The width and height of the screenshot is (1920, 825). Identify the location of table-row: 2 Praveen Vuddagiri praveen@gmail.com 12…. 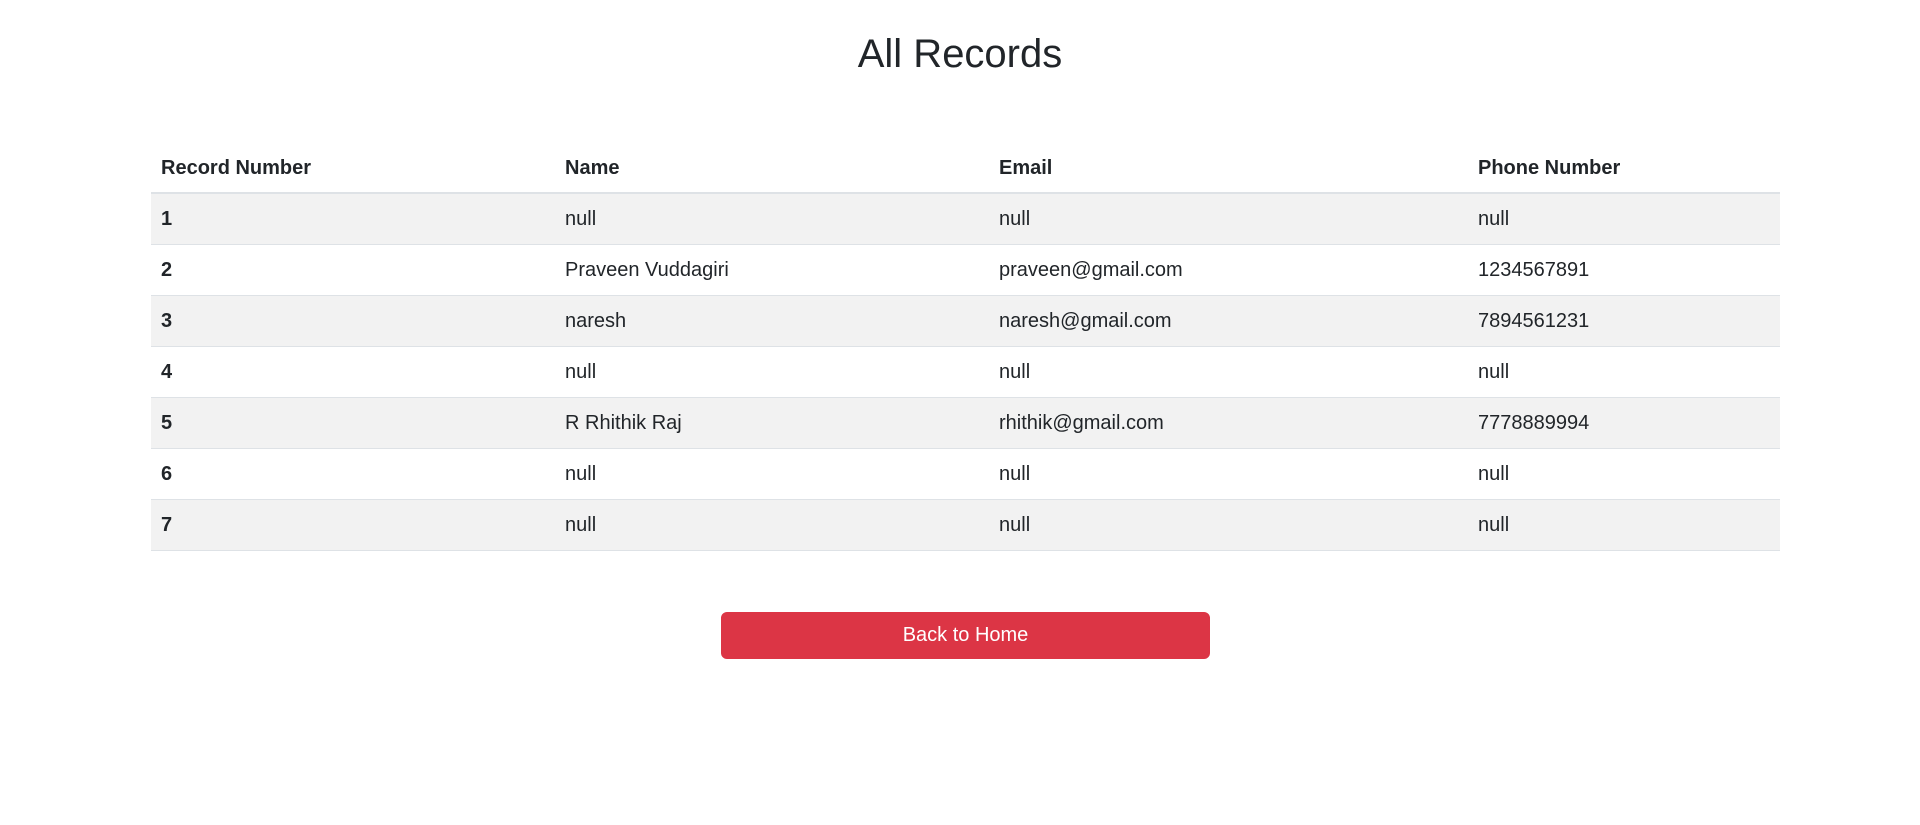
(965, 270).